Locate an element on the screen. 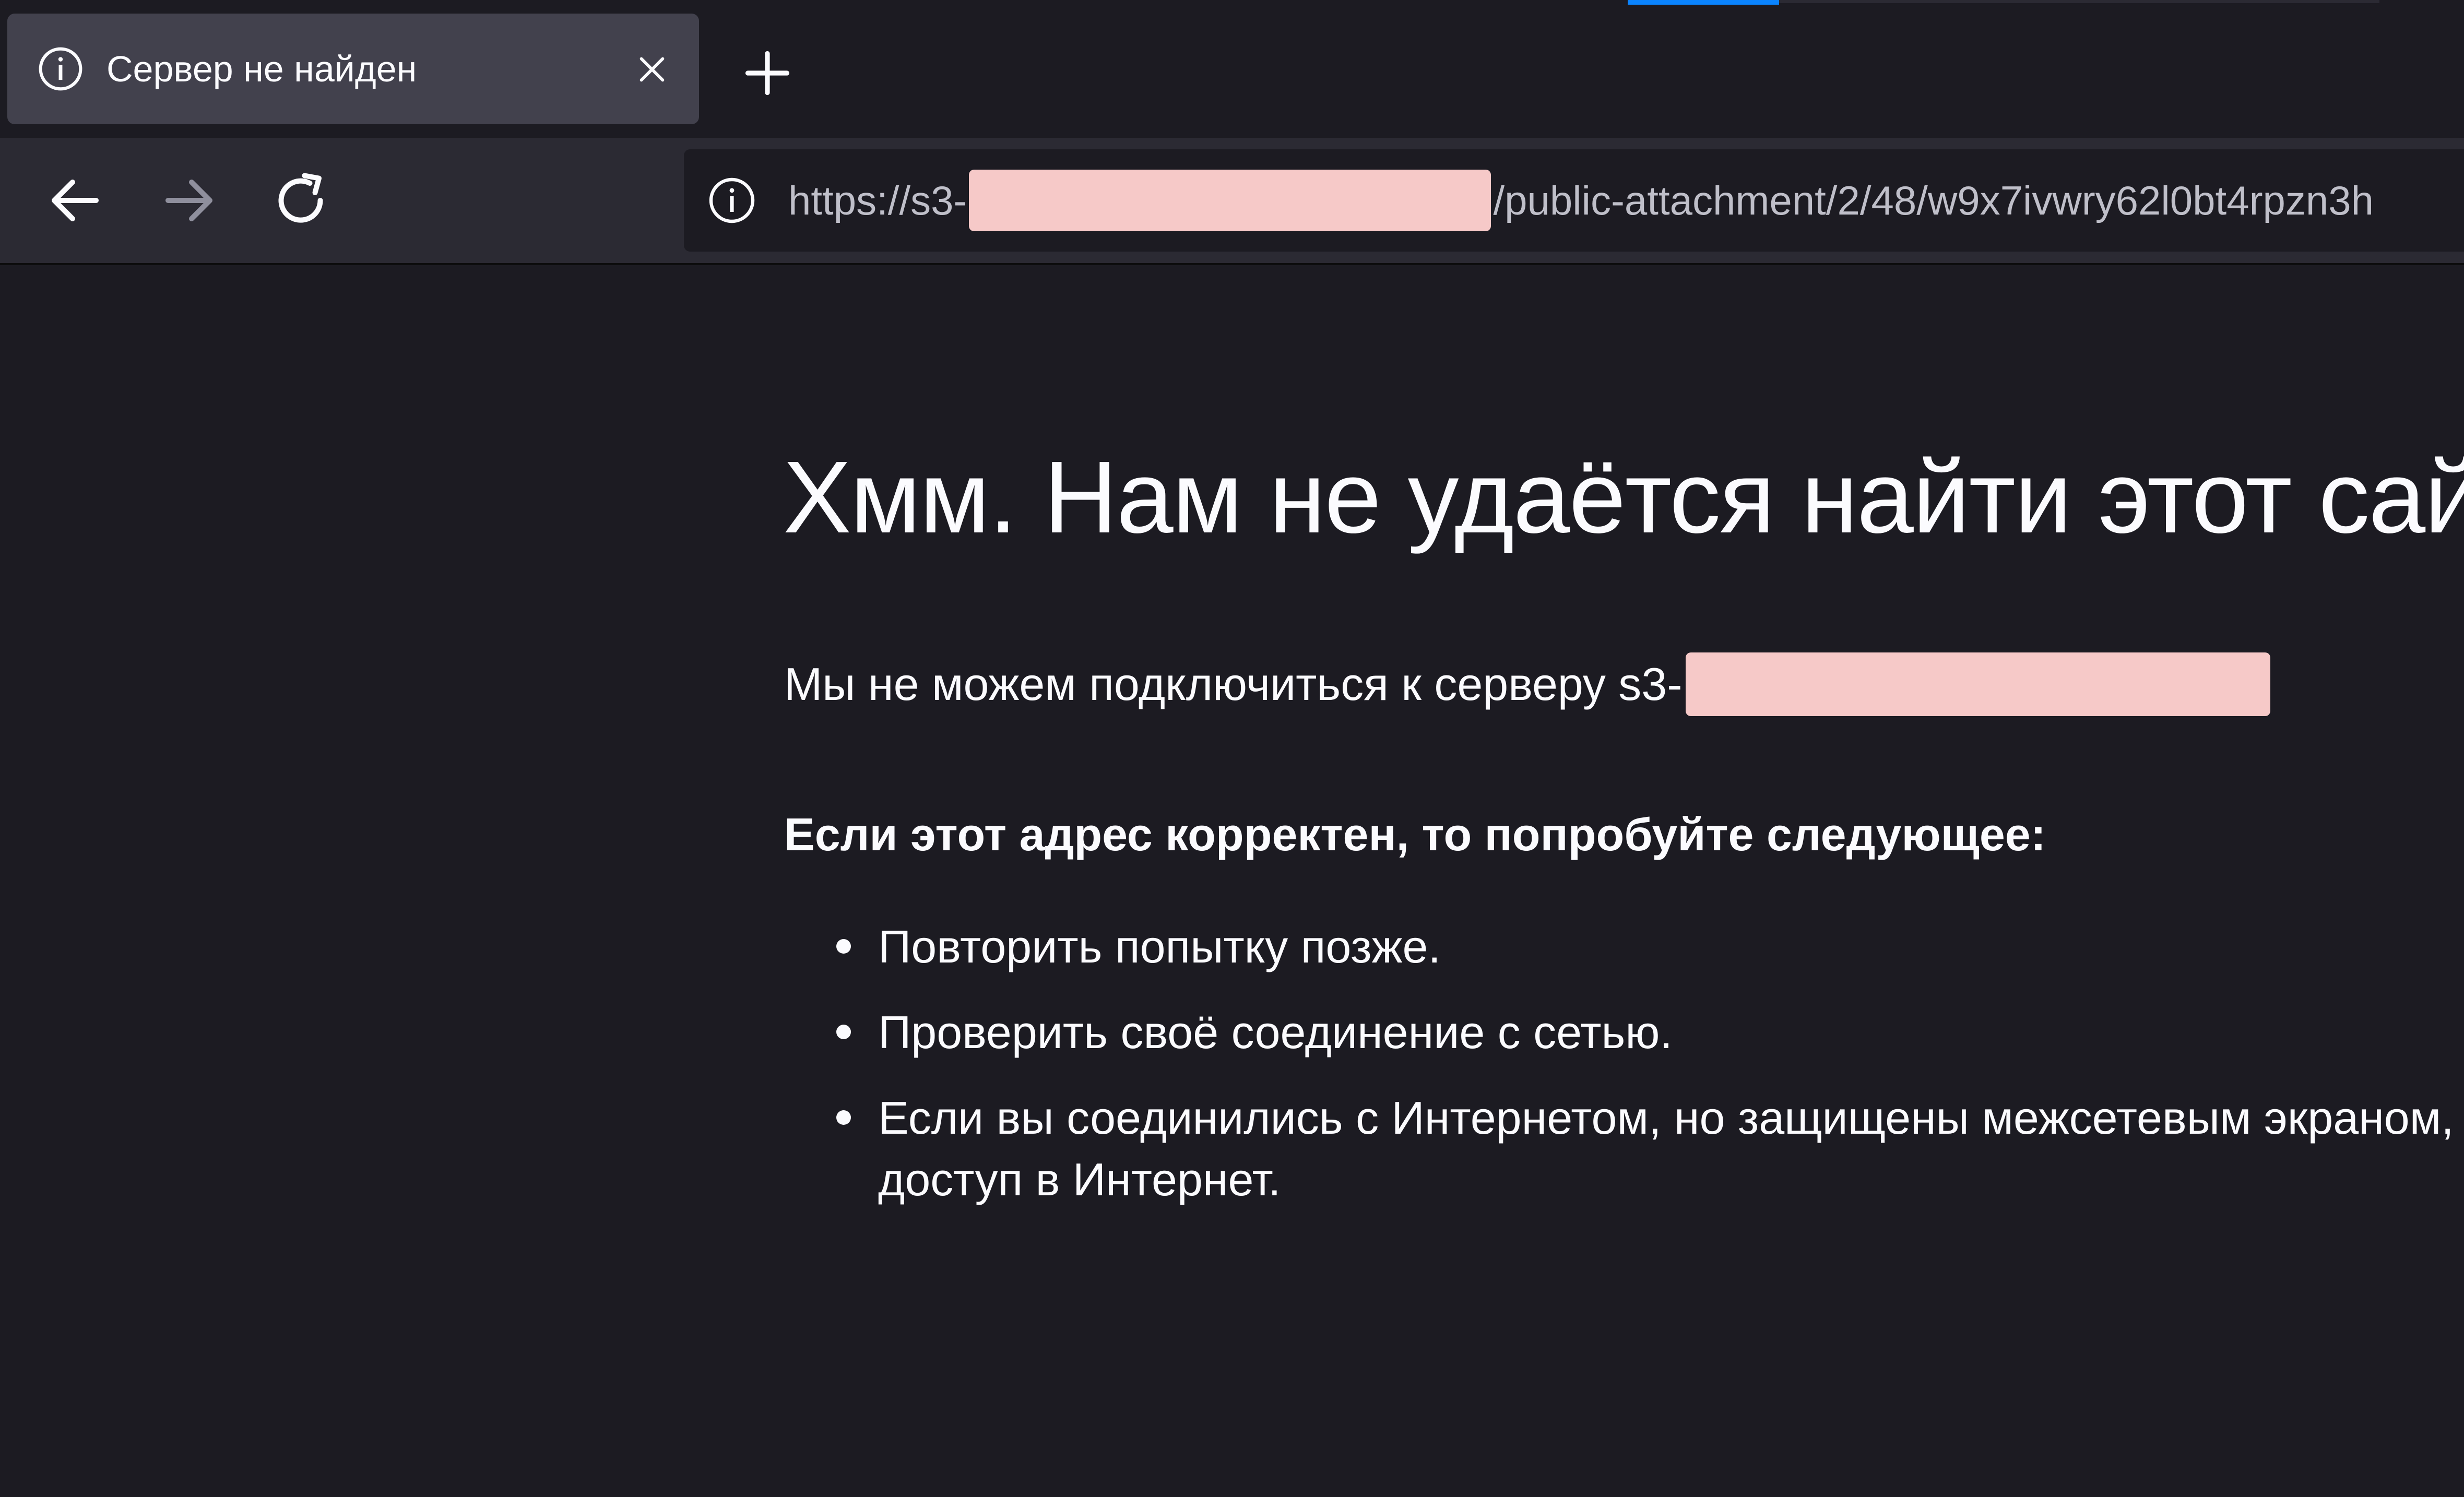  tab-strip: Сервер не найден is located at coordinates (1232, 69).